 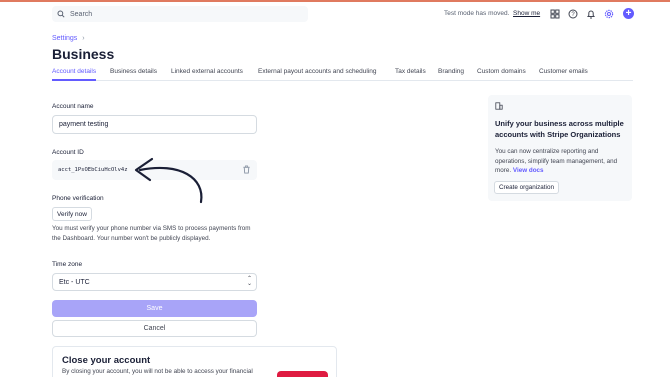 What do you see at coordinates (154, 282) in the screenshot?
I see `timezone-select: Etc - UTC` at bounding box center [154, 282].